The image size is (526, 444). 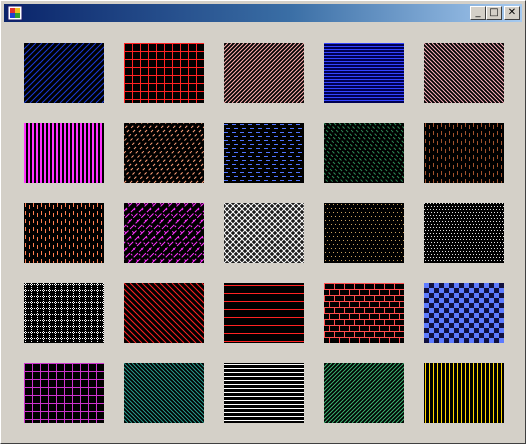 What do you see at coordinates (263, 13) in the screenshot?
I see `title-bar: _ □ ✕` at bounding box center [263, 13].